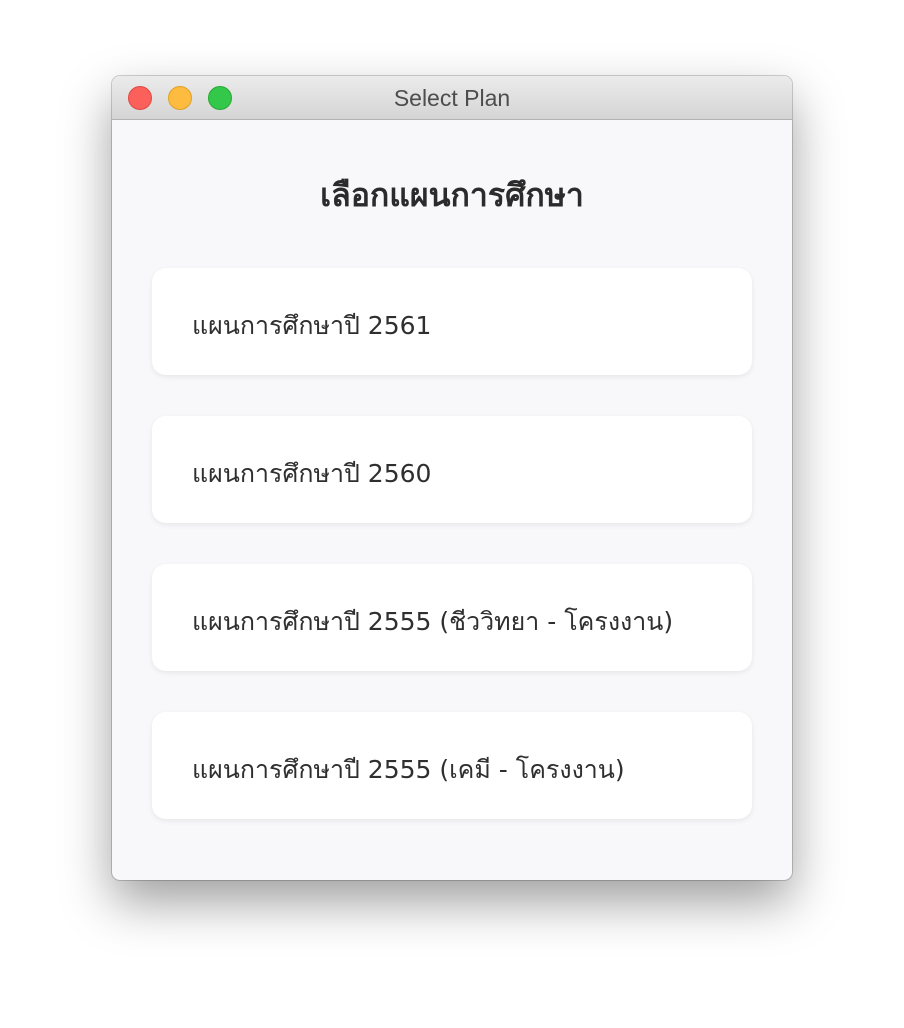 Image resolution: width=904 pixels, height=1028 pixels. I want to click on plan-option-2555-biology-project: แผนการศึกษาปี 2555 (ชีววิทยา - โครงงาน), so click(452, 617).